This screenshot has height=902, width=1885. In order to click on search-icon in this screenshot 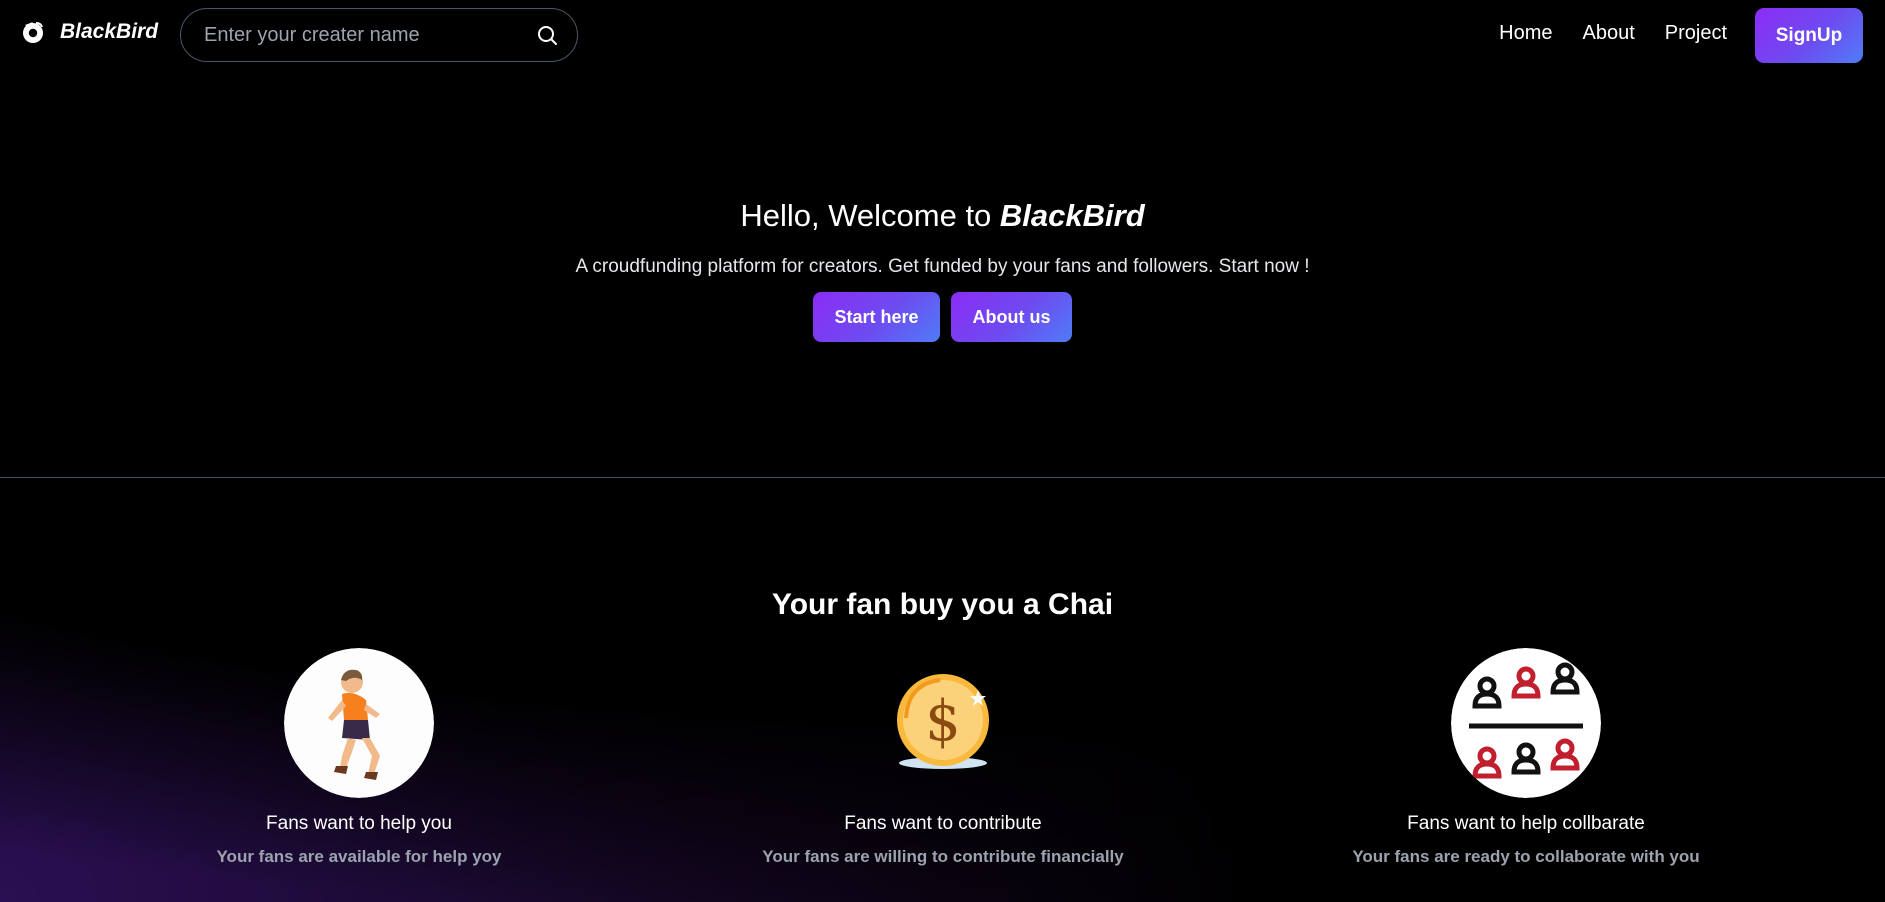, I will do `click(547, 35)`.